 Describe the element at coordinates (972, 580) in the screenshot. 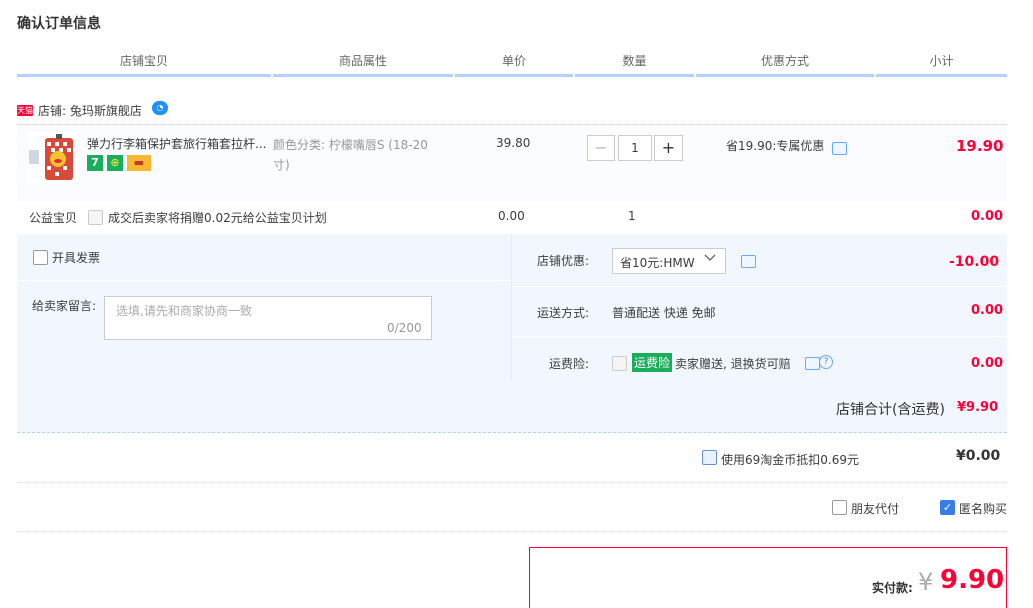

I see `pay-amount: 9.90` at that location.